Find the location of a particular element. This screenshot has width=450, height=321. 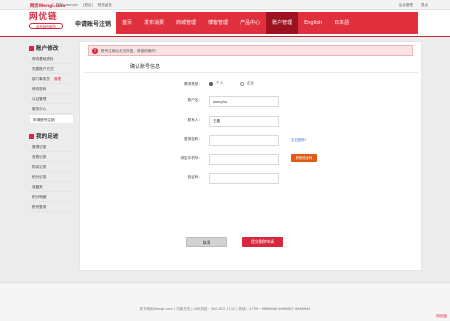

top-link-admin: 后台管理 is located at coordinates (406, 5).